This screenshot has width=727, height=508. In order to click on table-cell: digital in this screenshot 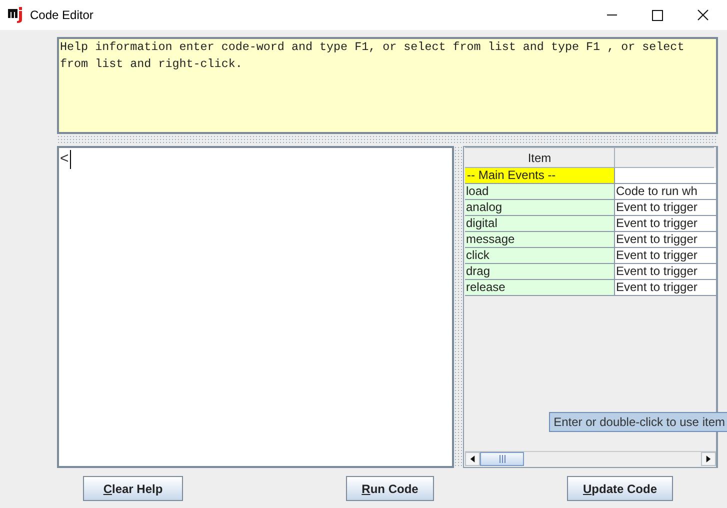, I will do `click(540, 224)`.